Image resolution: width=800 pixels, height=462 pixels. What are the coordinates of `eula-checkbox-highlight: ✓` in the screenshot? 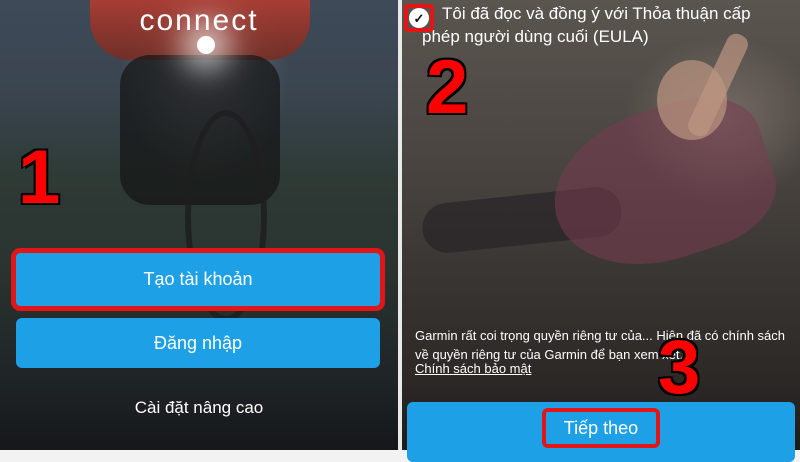 It's located at (419, 18).